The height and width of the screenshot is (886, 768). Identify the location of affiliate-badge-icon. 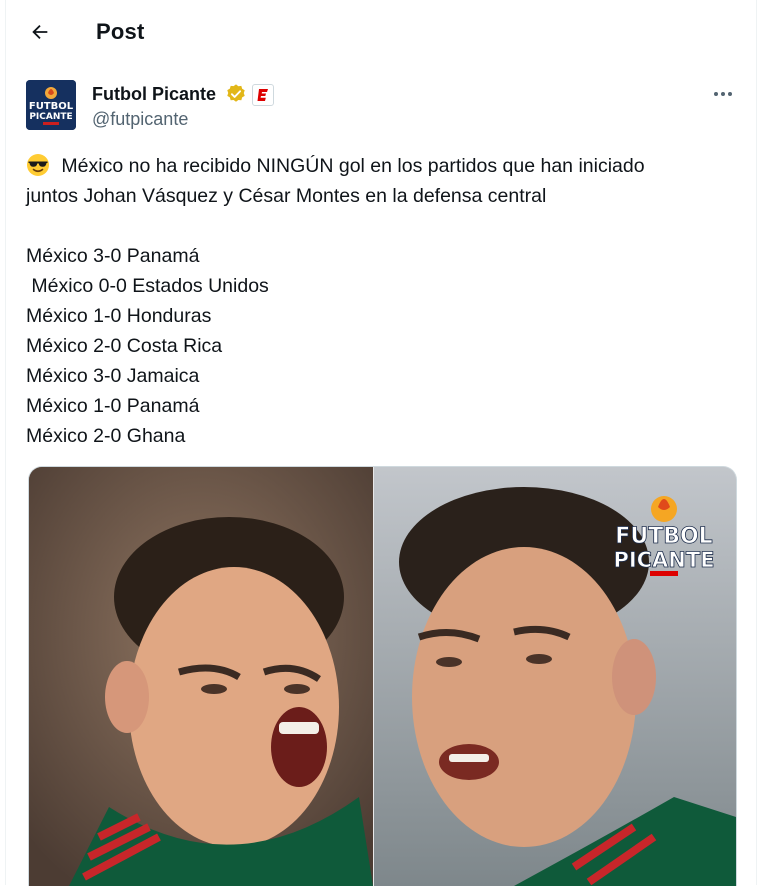
(263, 95).